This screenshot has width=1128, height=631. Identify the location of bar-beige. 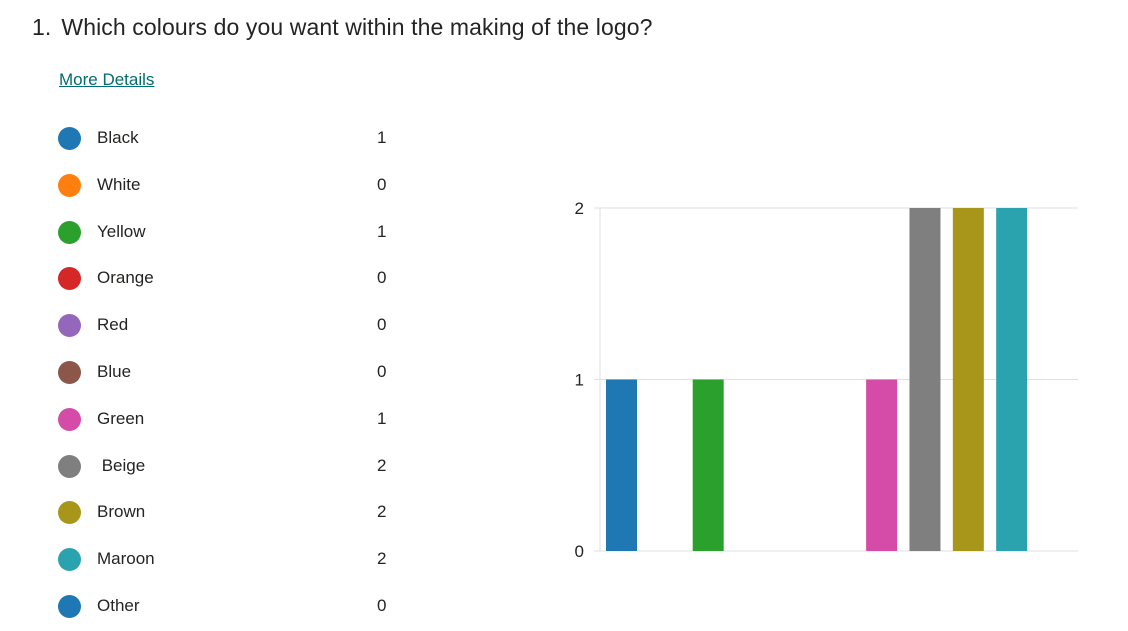
(925, 379).